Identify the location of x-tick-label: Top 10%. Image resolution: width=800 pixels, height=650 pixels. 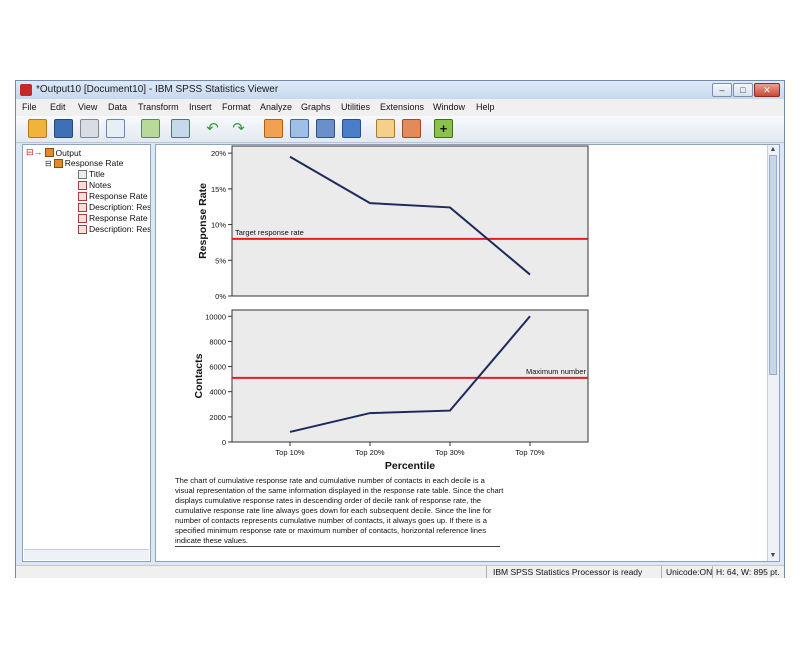
(290, 452).